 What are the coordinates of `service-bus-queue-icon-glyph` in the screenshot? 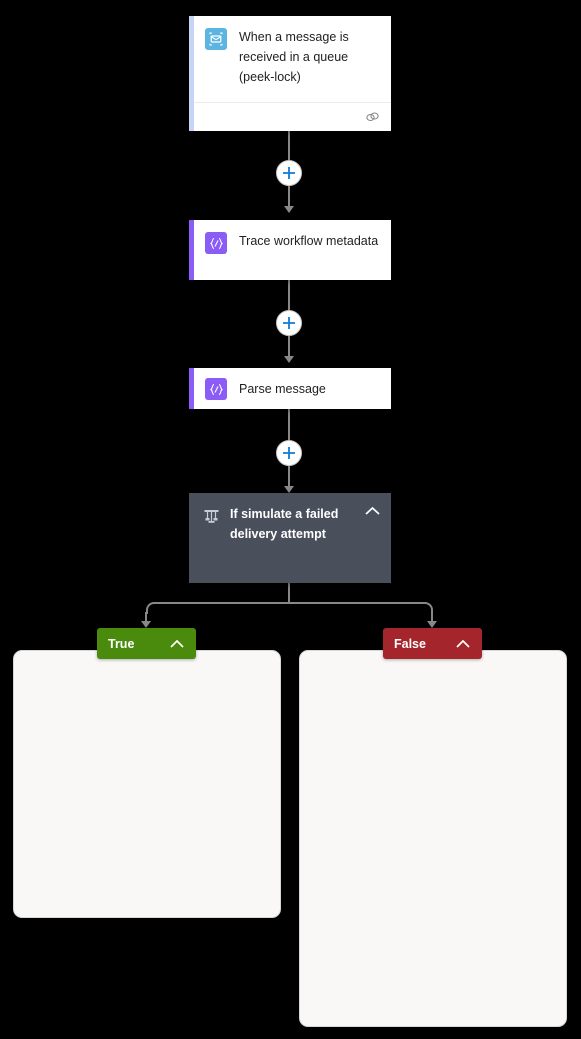 It's located at (216, 39).